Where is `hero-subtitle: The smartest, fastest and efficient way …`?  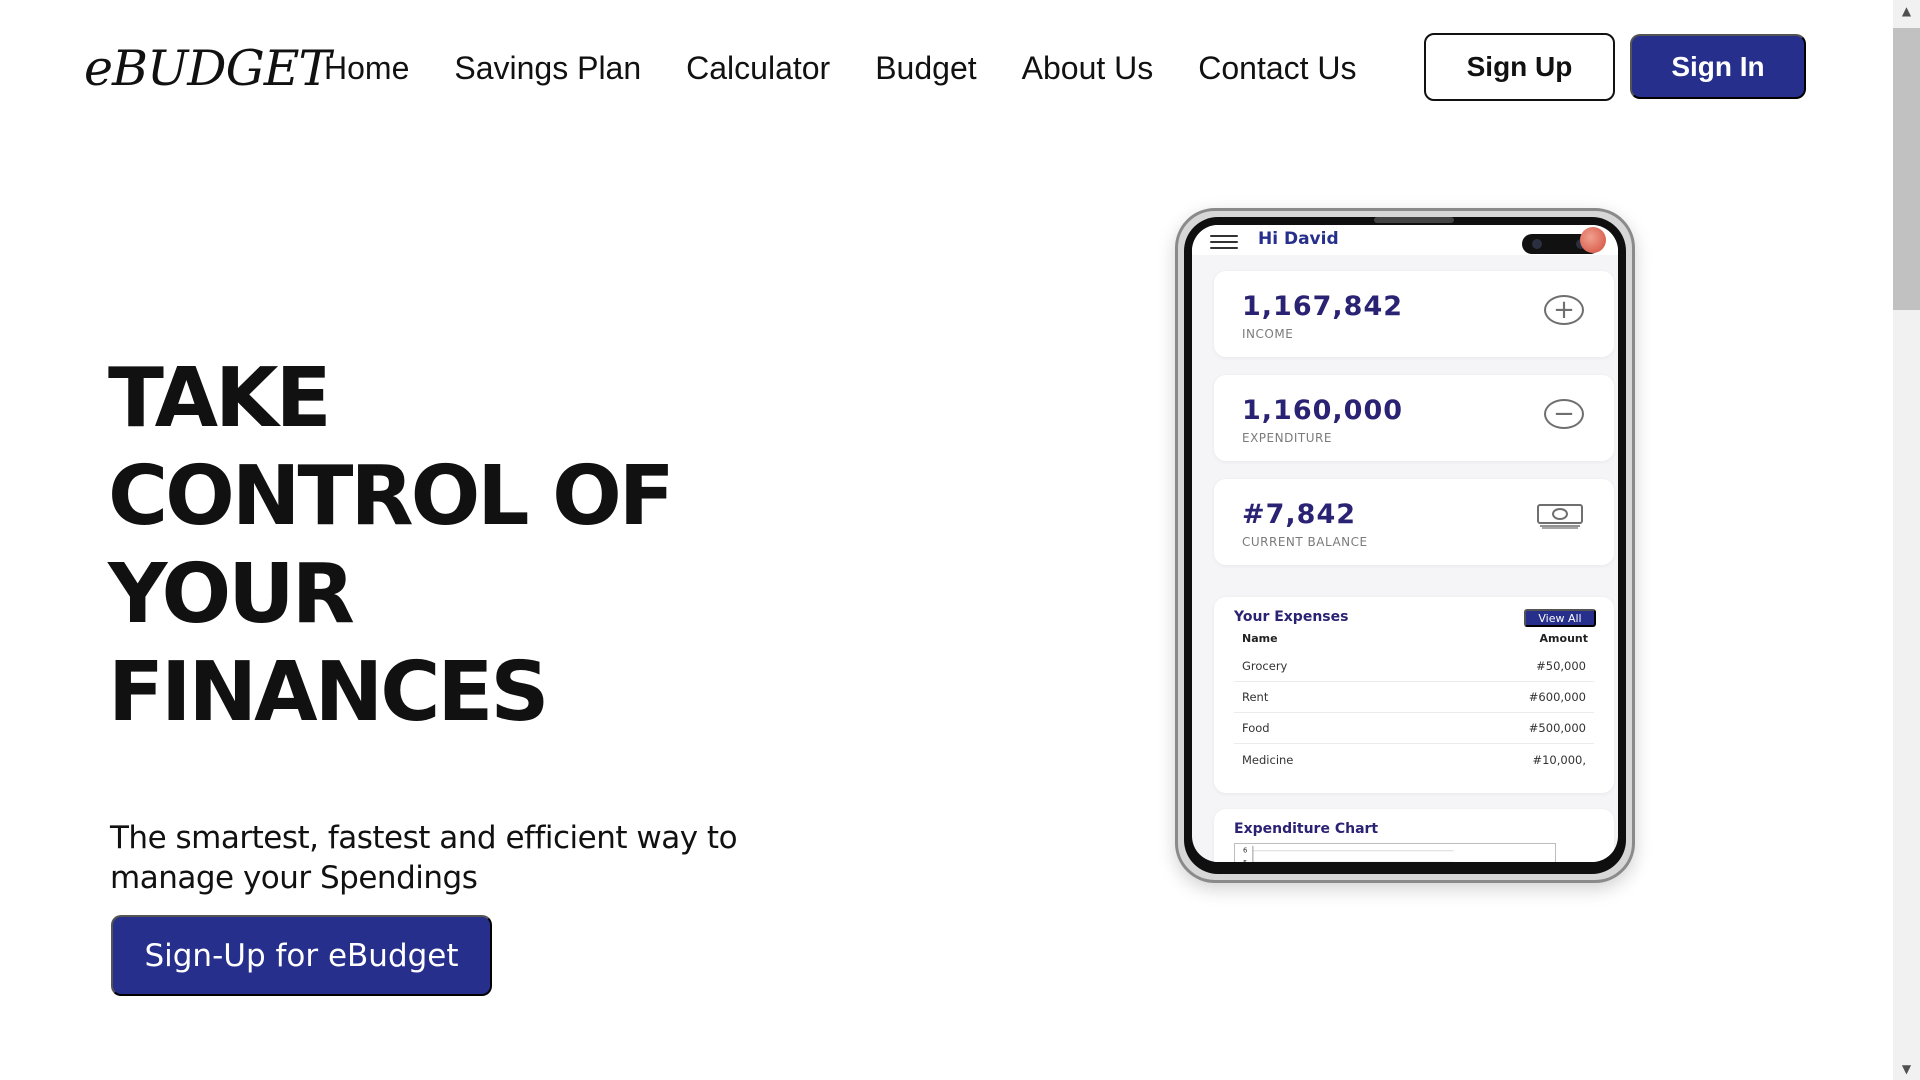
hero-subtitle: The smartest, fastest and efficient way … is located at coordinates (424, 858).